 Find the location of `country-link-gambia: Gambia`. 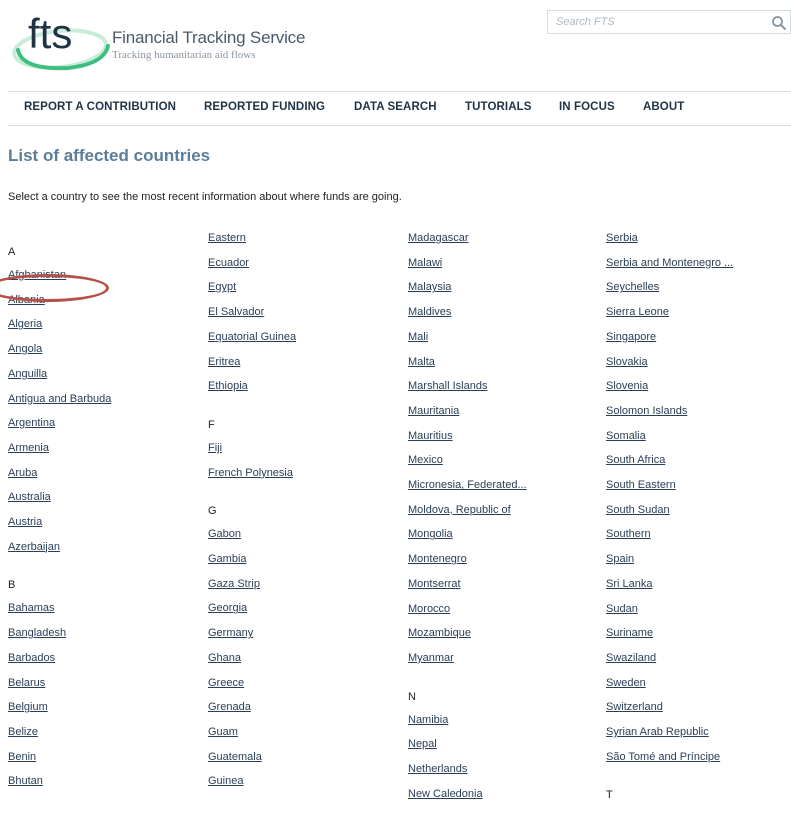

country-link-gambia: Gambia is located at coordinates (227, 559).